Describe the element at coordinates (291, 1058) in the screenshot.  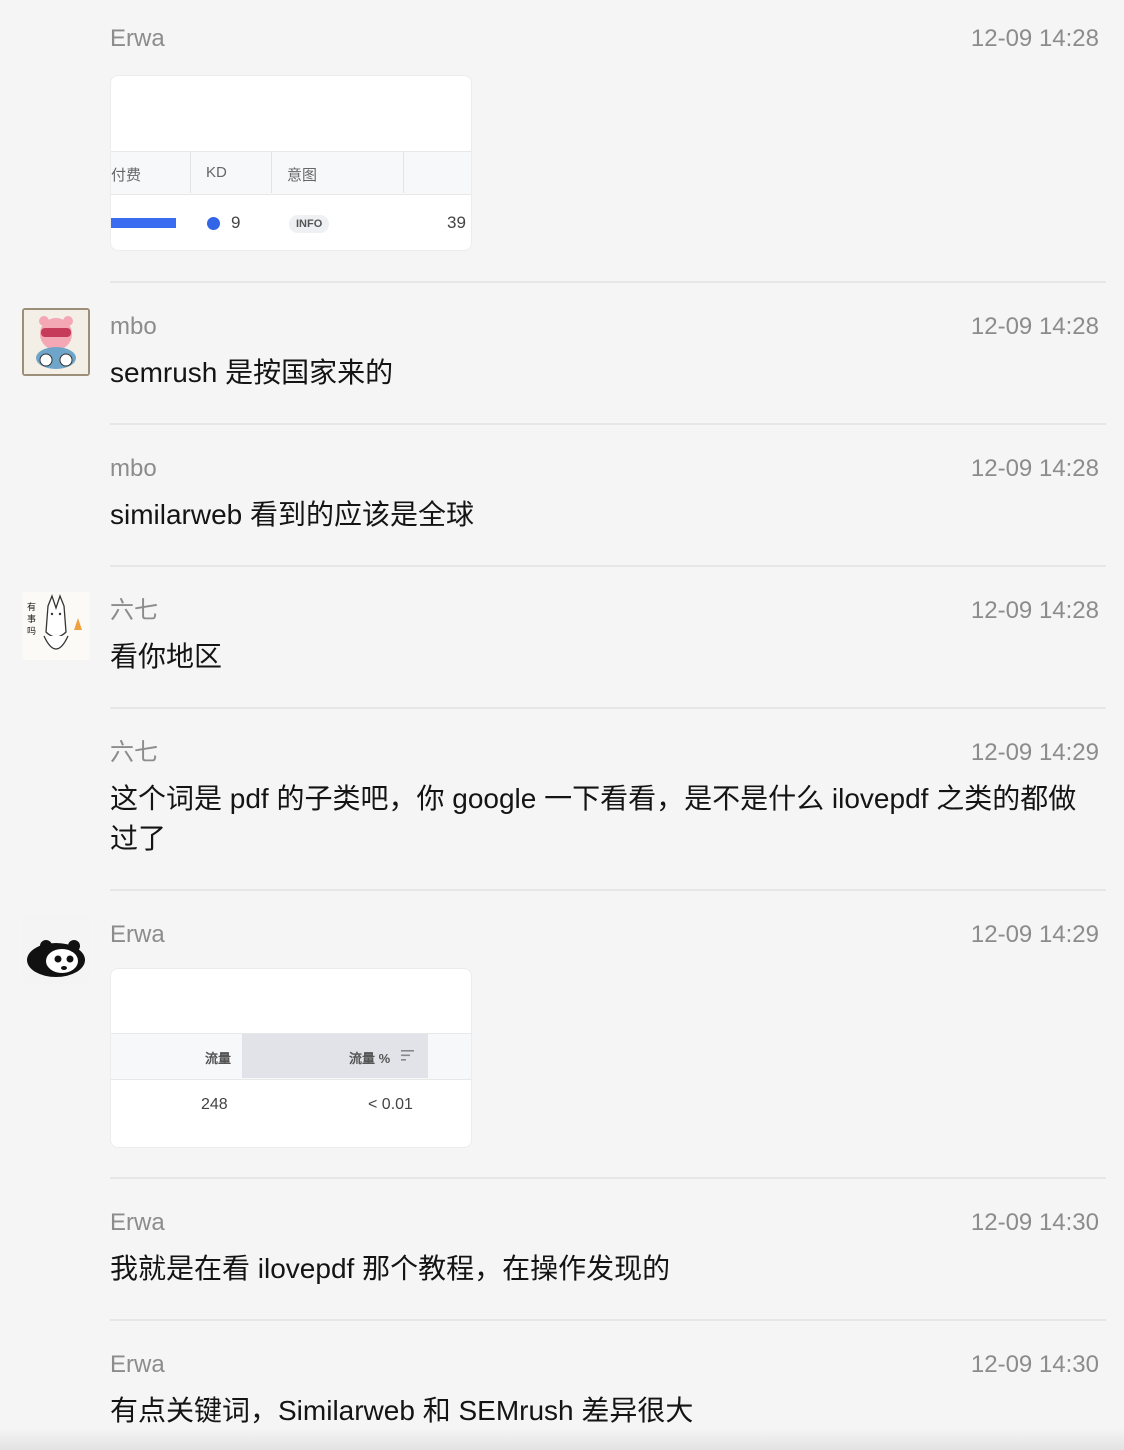
I see `image-attachment: 流量 流量 % 248 < 0.01` at that location.